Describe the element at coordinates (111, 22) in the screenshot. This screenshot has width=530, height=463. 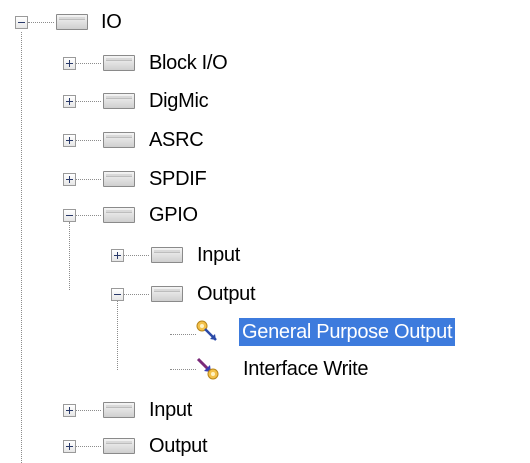
I see `tree-node-label: IO` at that location.